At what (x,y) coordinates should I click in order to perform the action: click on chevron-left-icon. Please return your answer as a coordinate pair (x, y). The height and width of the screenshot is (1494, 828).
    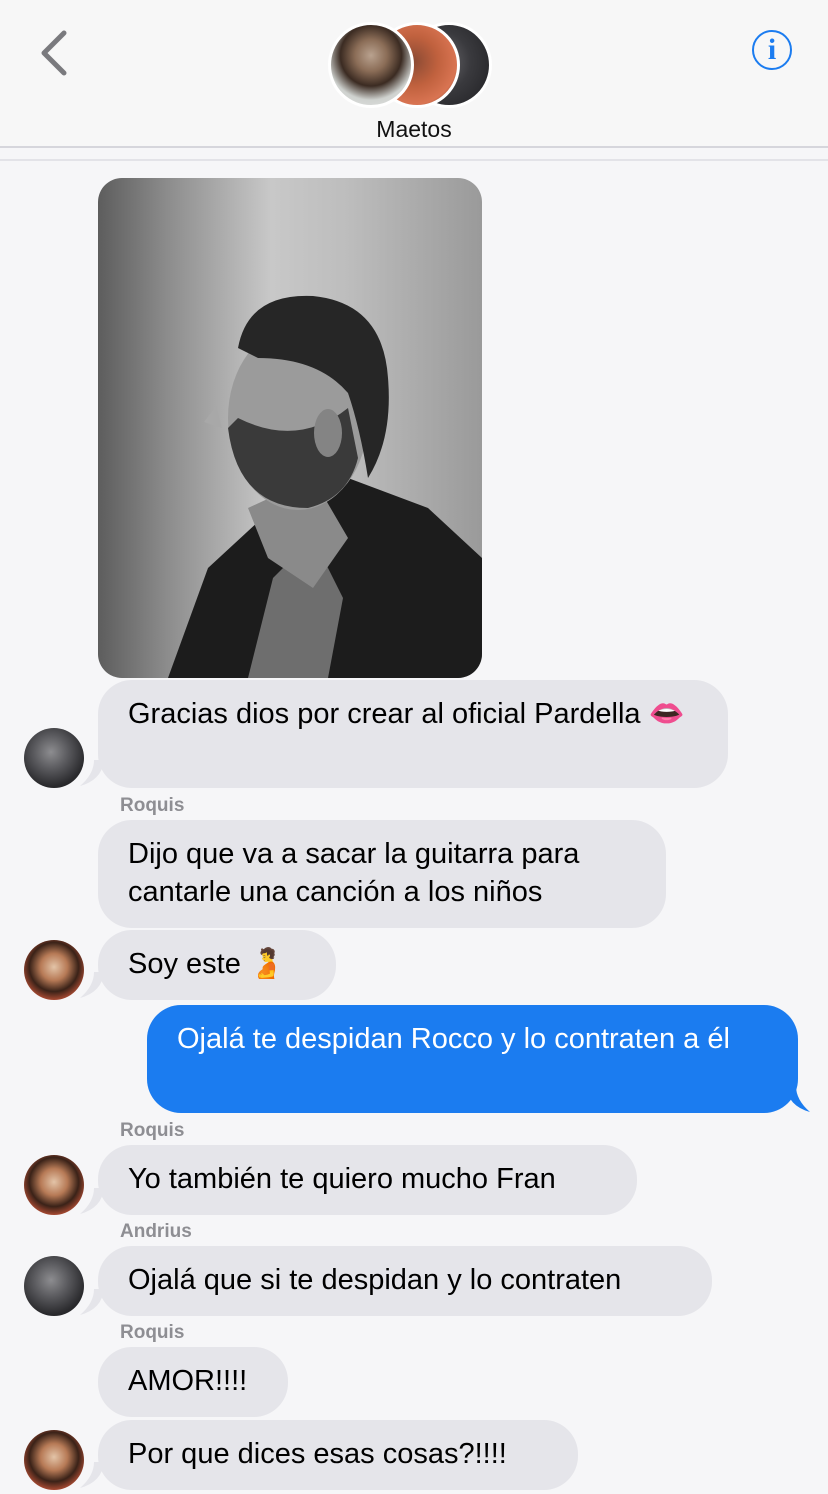
    Looking at the image, I should click on (54, 53).